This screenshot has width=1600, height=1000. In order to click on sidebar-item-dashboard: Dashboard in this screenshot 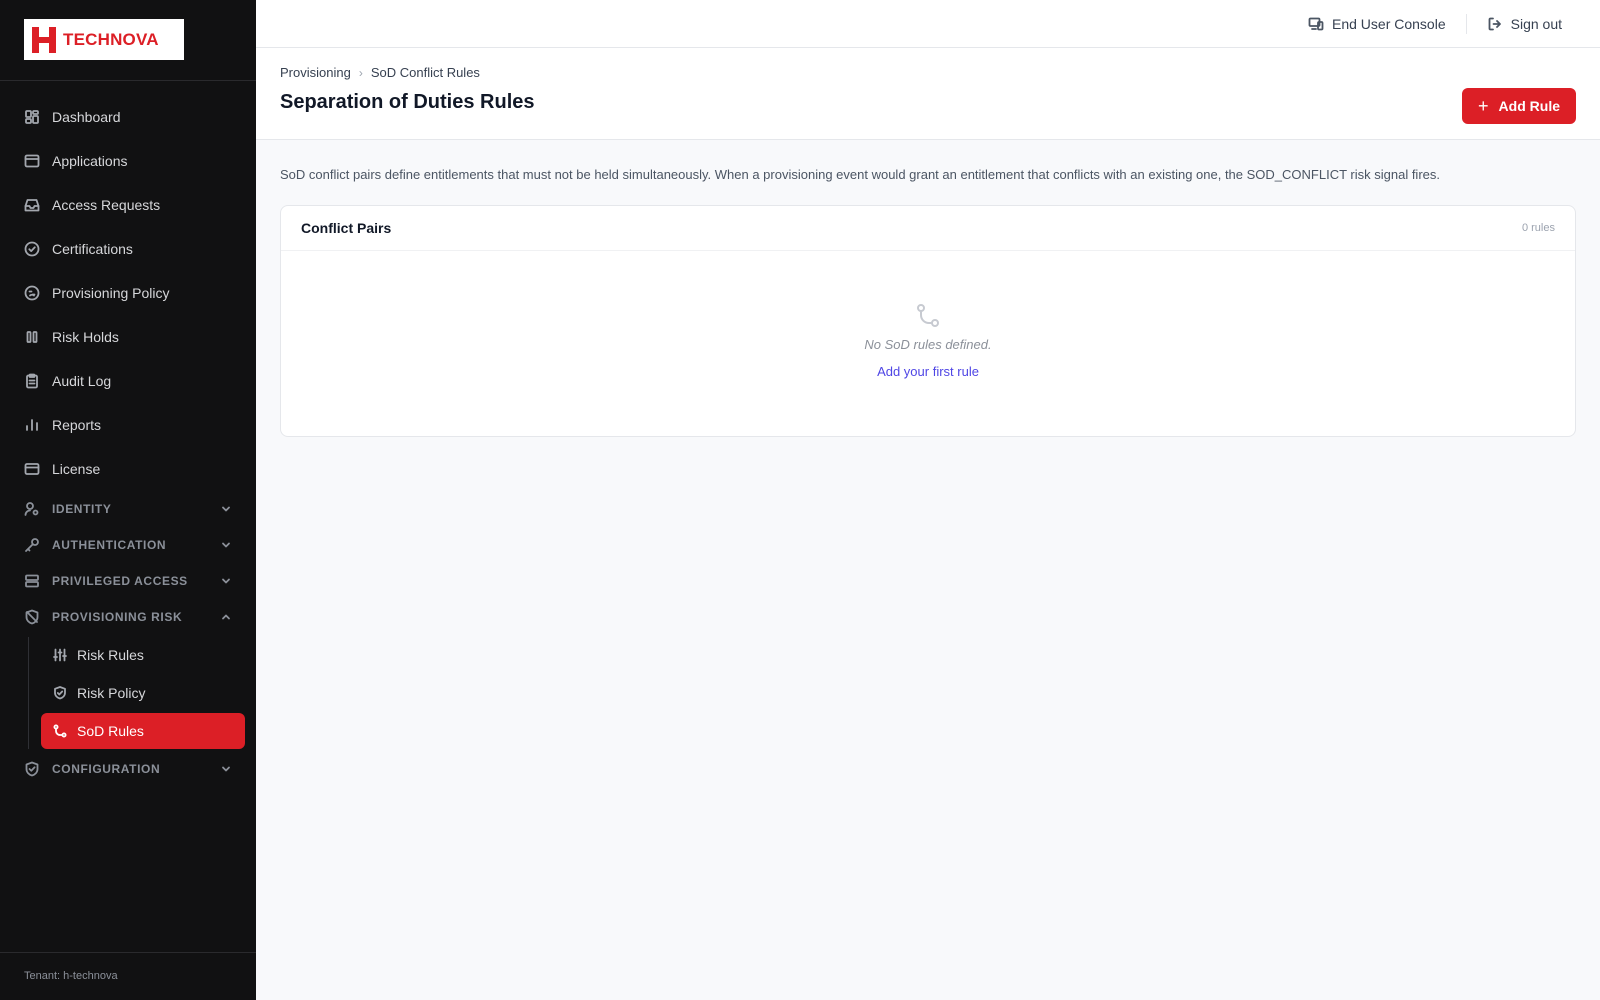, I will do `click(128, 117)`.